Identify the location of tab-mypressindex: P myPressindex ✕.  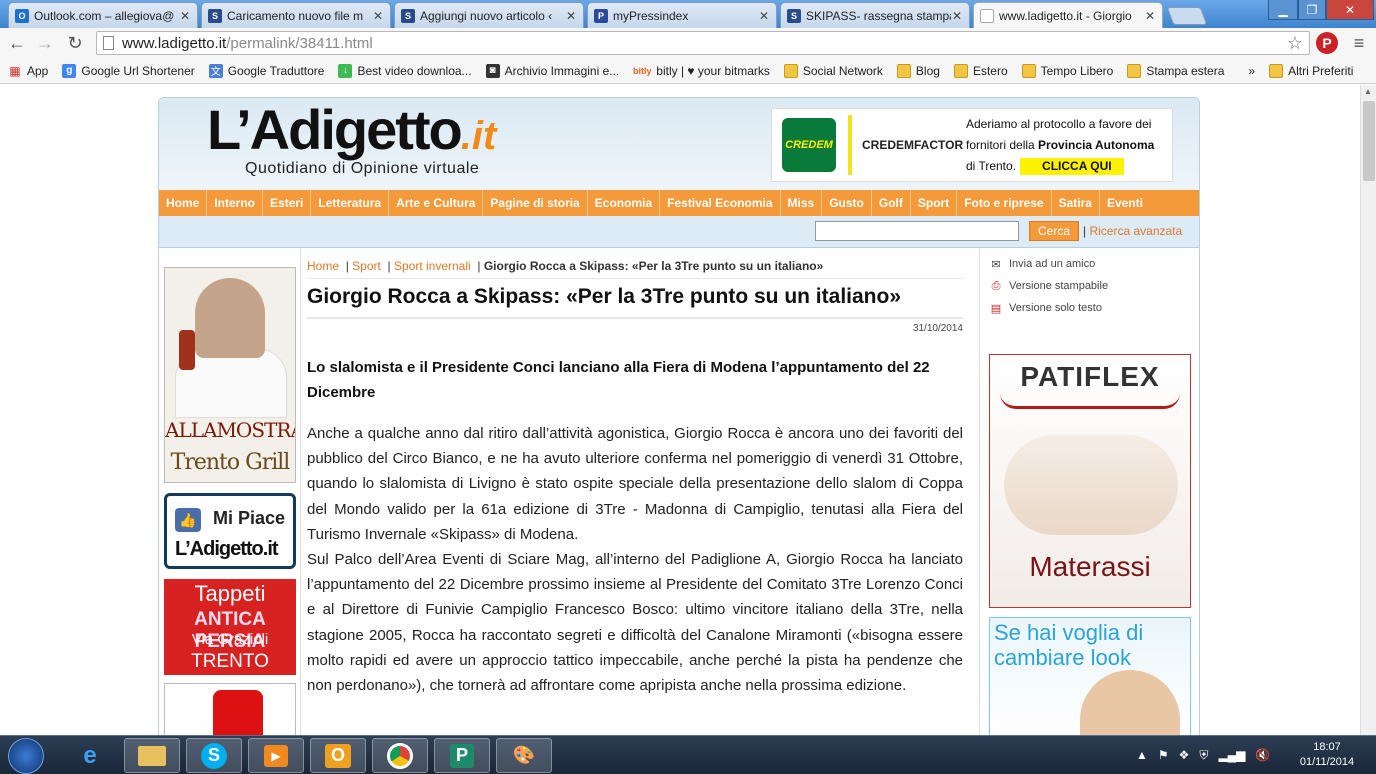
(682, 15).